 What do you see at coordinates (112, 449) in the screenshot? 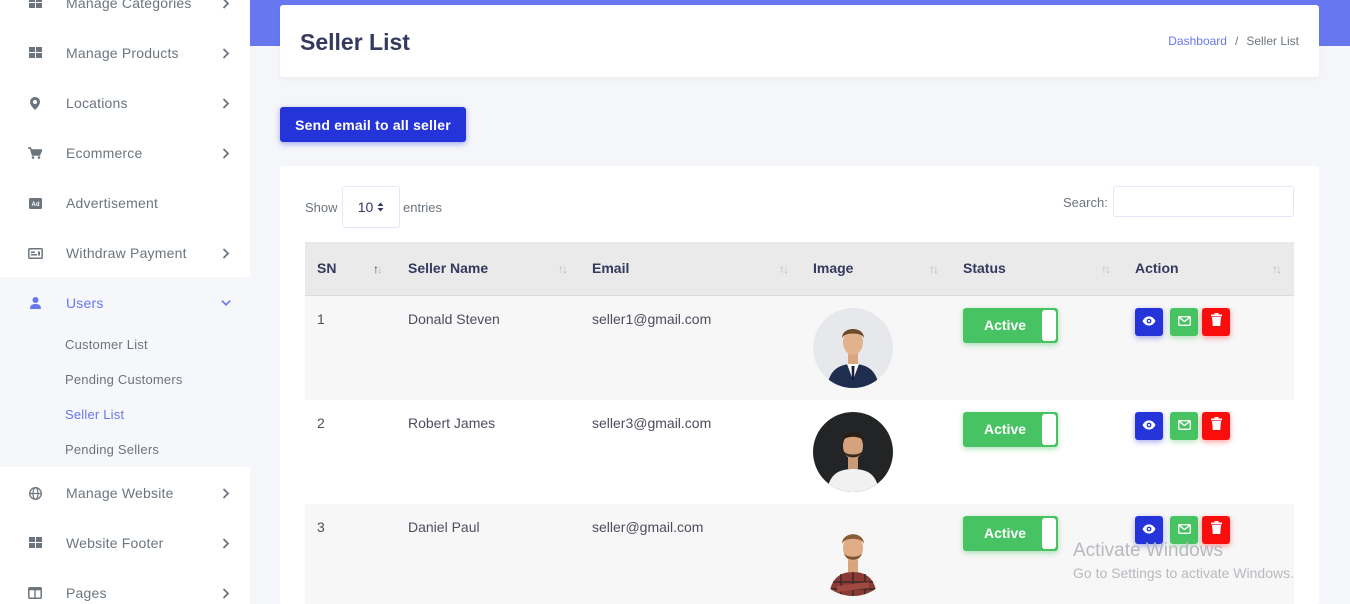
I see `submenu-item-pending-sellers: Pending Sellers` at bounding box center [112, 449].